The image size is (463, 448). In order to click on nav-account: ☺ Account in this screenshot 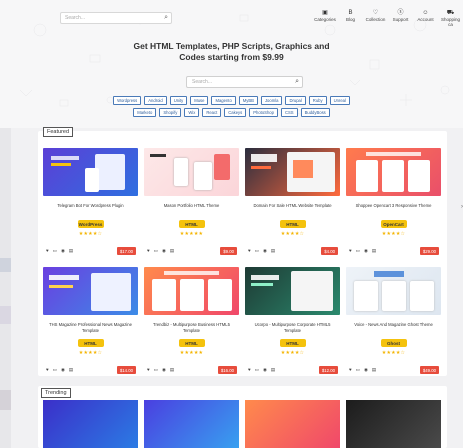, I will do `click(425, 18)`.